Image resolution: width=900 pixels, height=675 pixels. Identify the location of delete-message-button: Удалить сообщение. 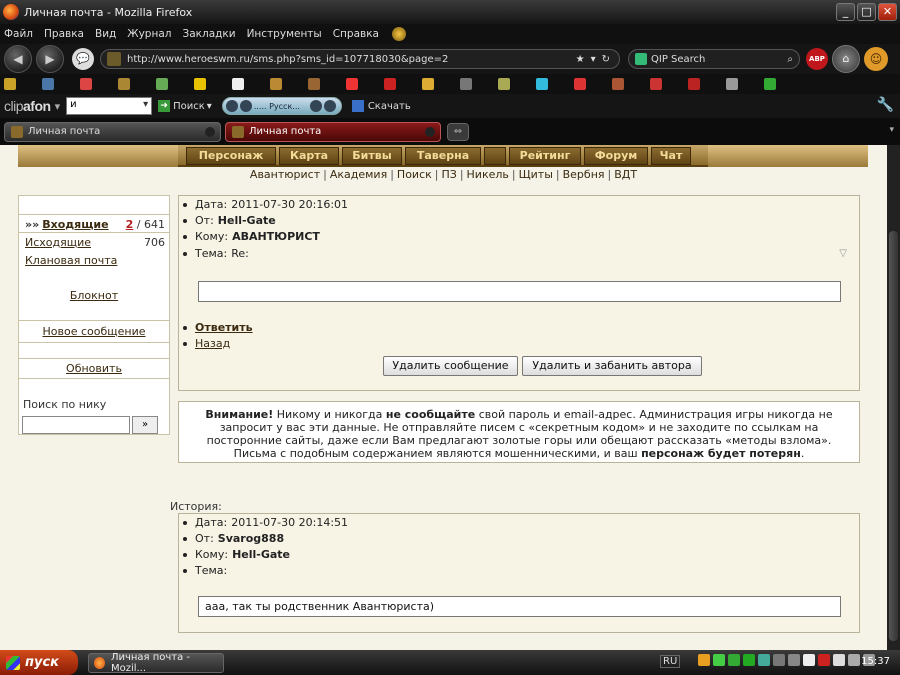
(450, 366).